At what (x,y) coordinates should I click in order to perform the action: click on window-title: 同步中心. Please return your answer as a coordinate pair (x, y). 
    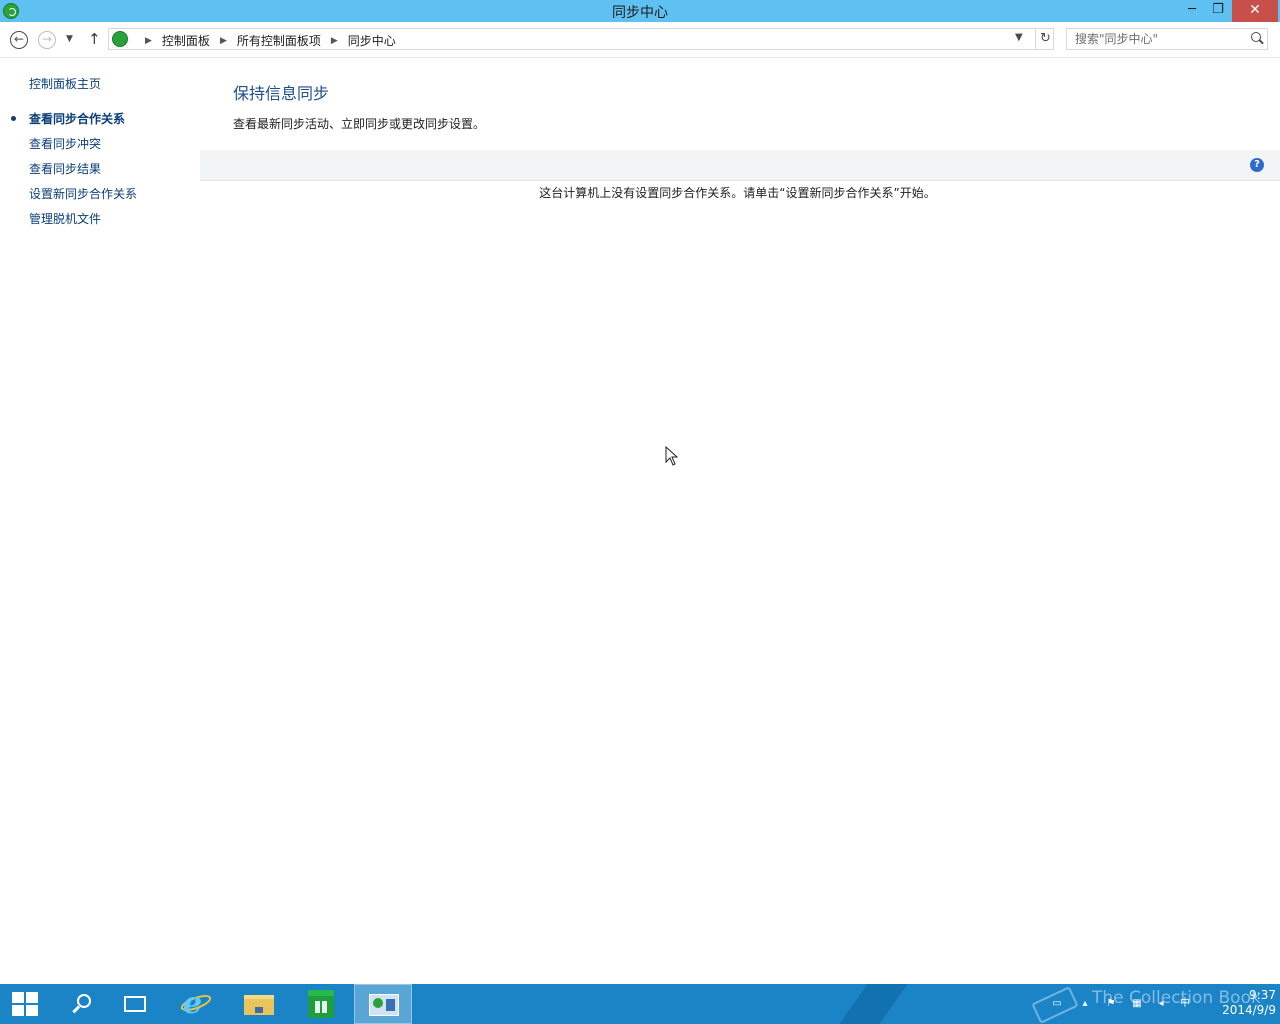
    Looking at the image, I should click on (640, 13).